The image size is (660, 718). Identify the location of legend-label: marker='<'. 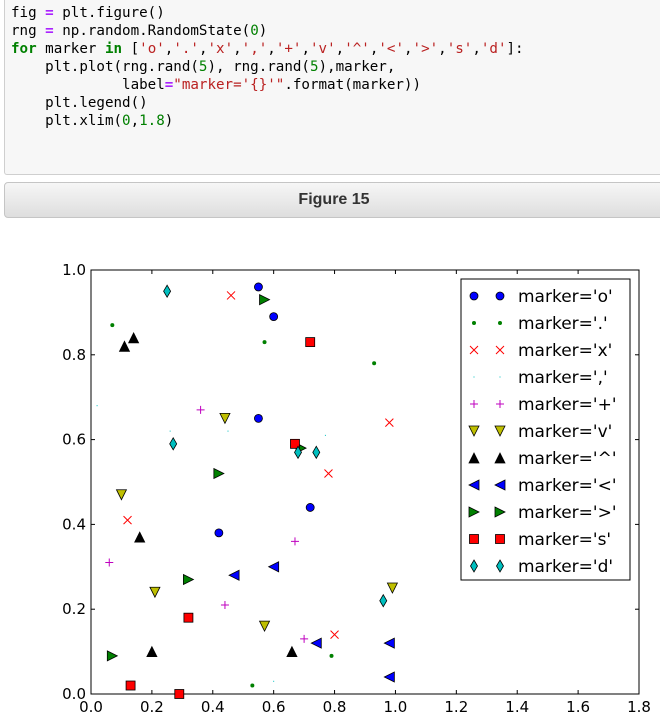
(567, 486).